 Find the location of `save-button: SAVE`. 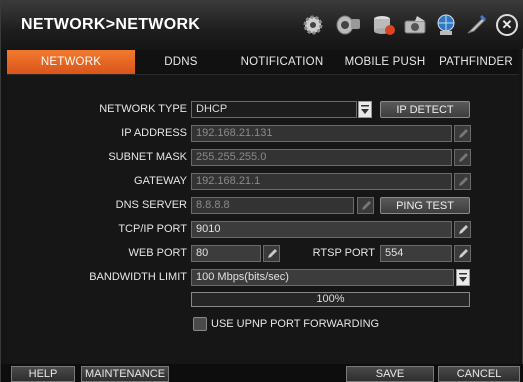

save-button: SAVE is located at coordinates (390, 374).